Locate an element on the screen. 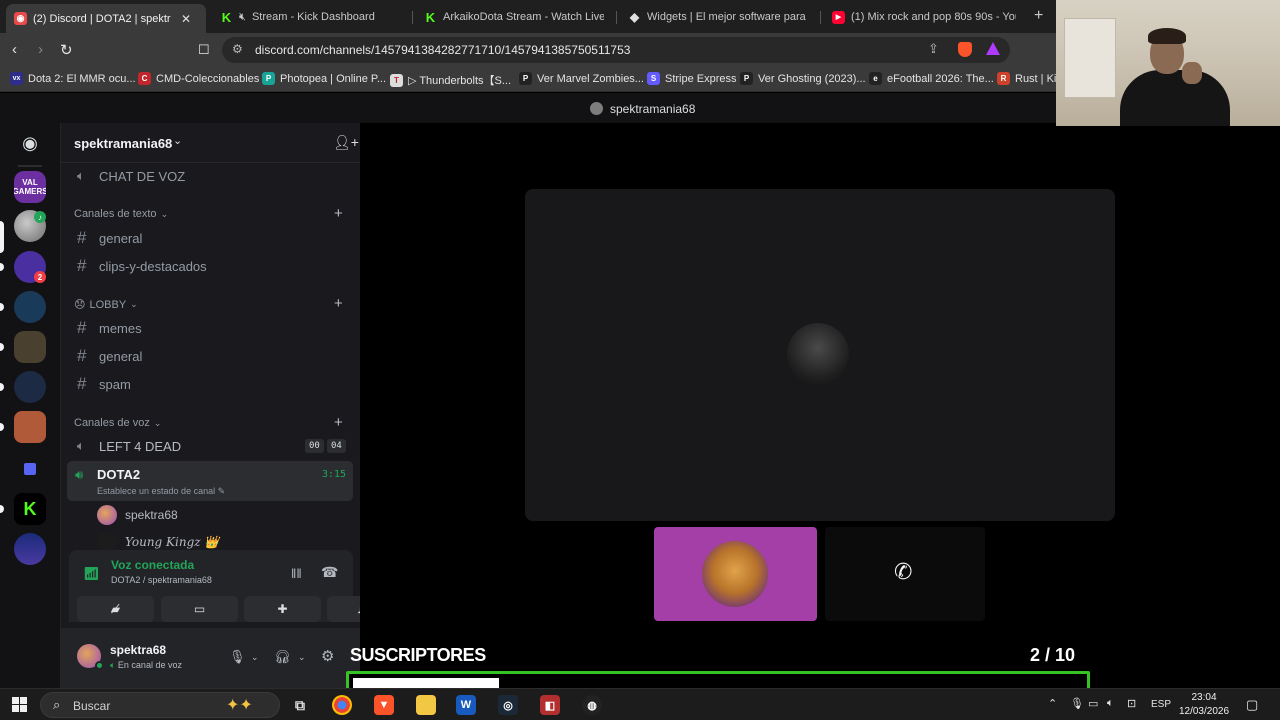 The width and height of the screenshot is (1280, 720). voice-user: spektra68 is located at coordinates (137, 515).